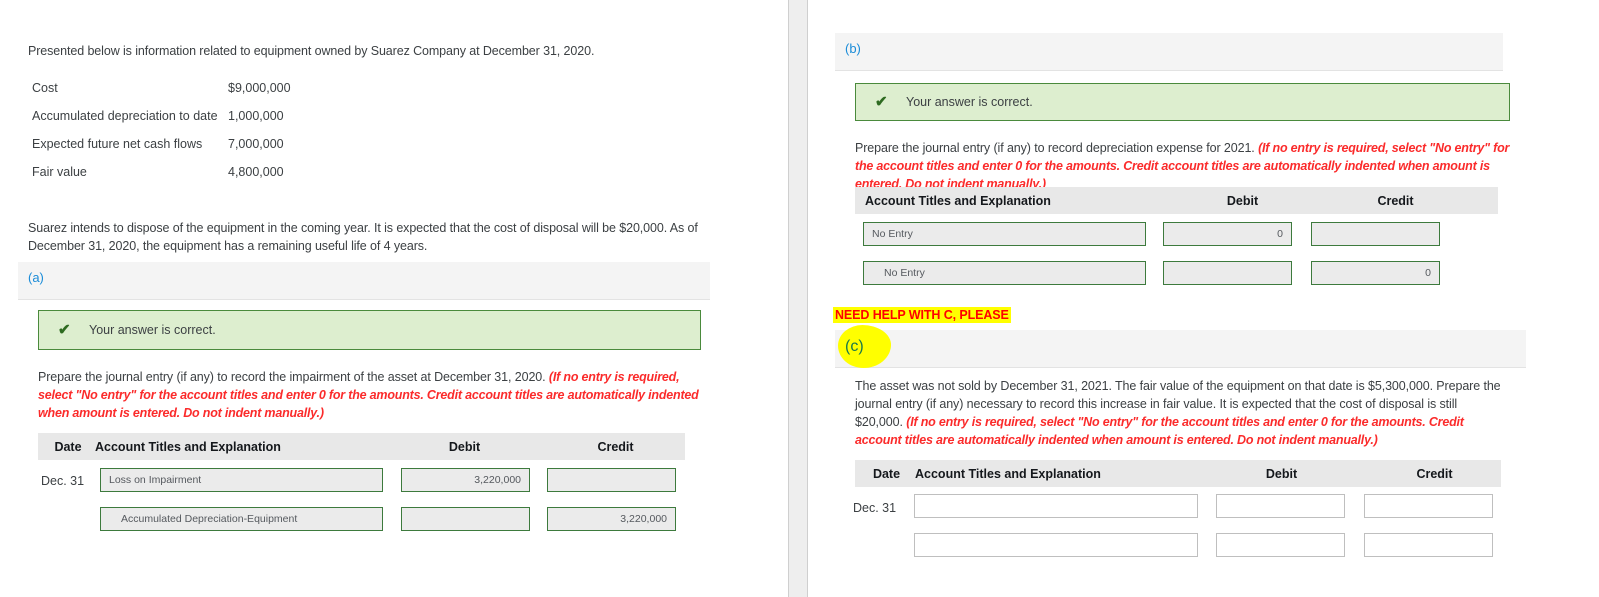 Image resolution: width=1599 pixels, height=597 pixels. I want to click on section-label-b: (b), so click(853, 48).